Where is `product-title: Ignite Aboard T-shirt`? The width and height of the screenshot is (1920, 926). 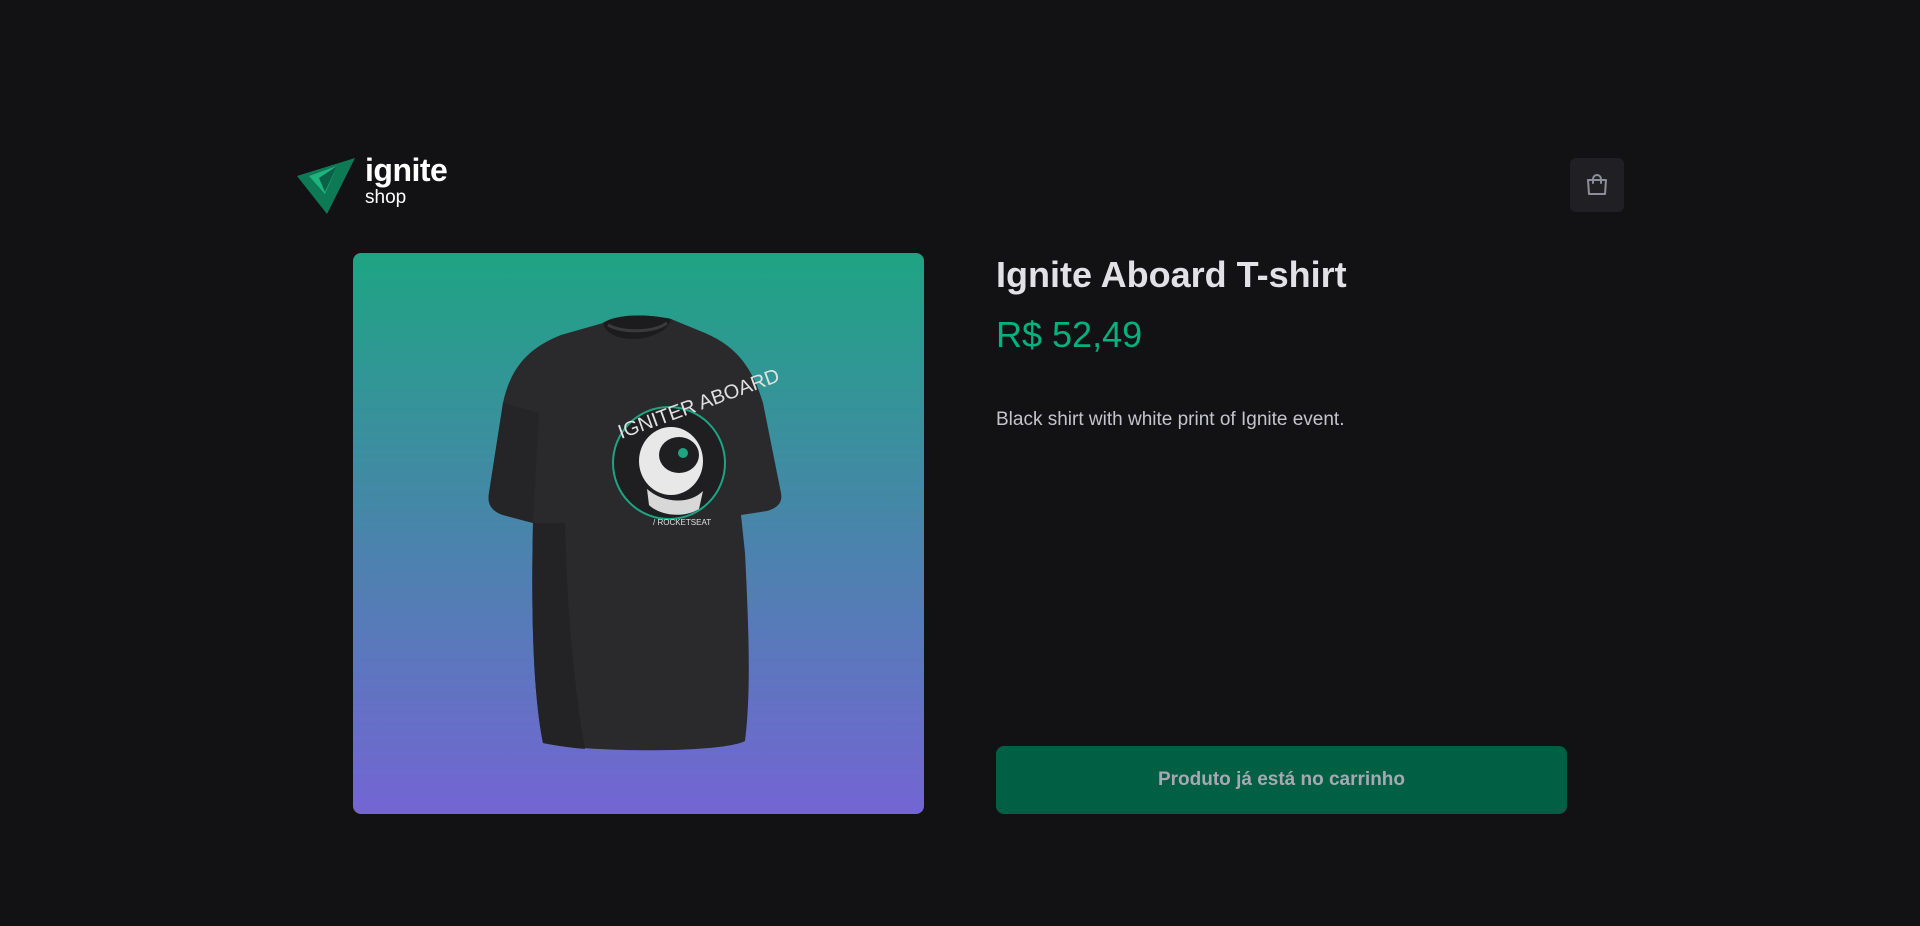
product-title: Ignite Aboard T-shirt is located at coordinates (1171, 274).